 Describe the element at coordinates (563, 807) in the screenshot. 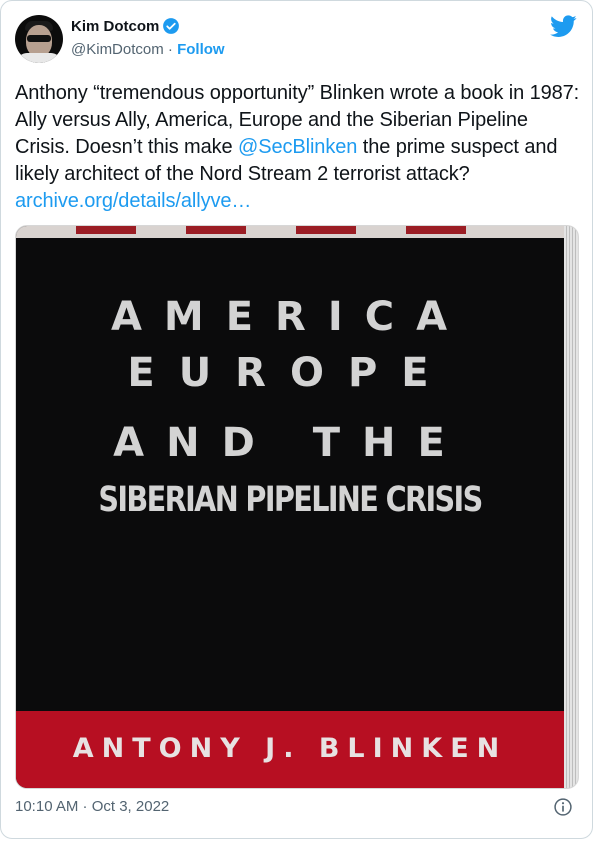

I see `info-icon` at that location.